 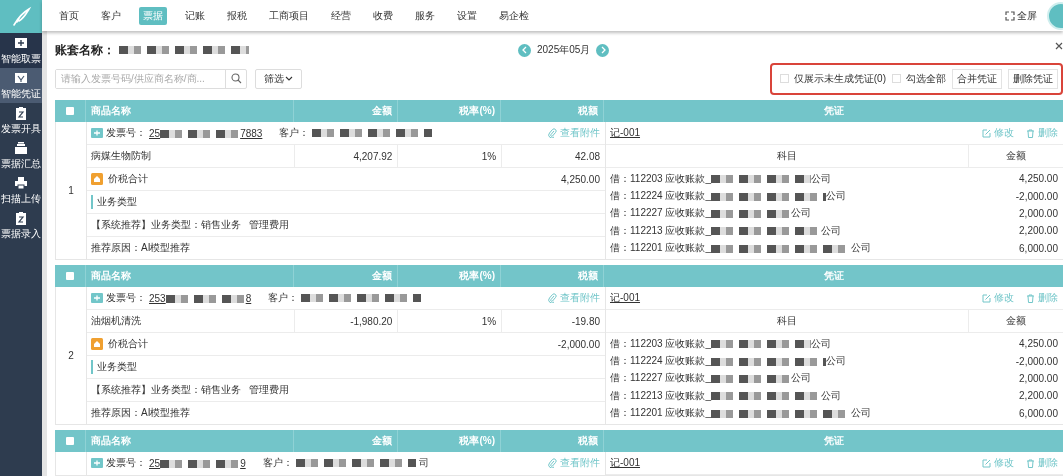 I want to click on fullscreen-button: 全屏, so click(x=1021, y=15).